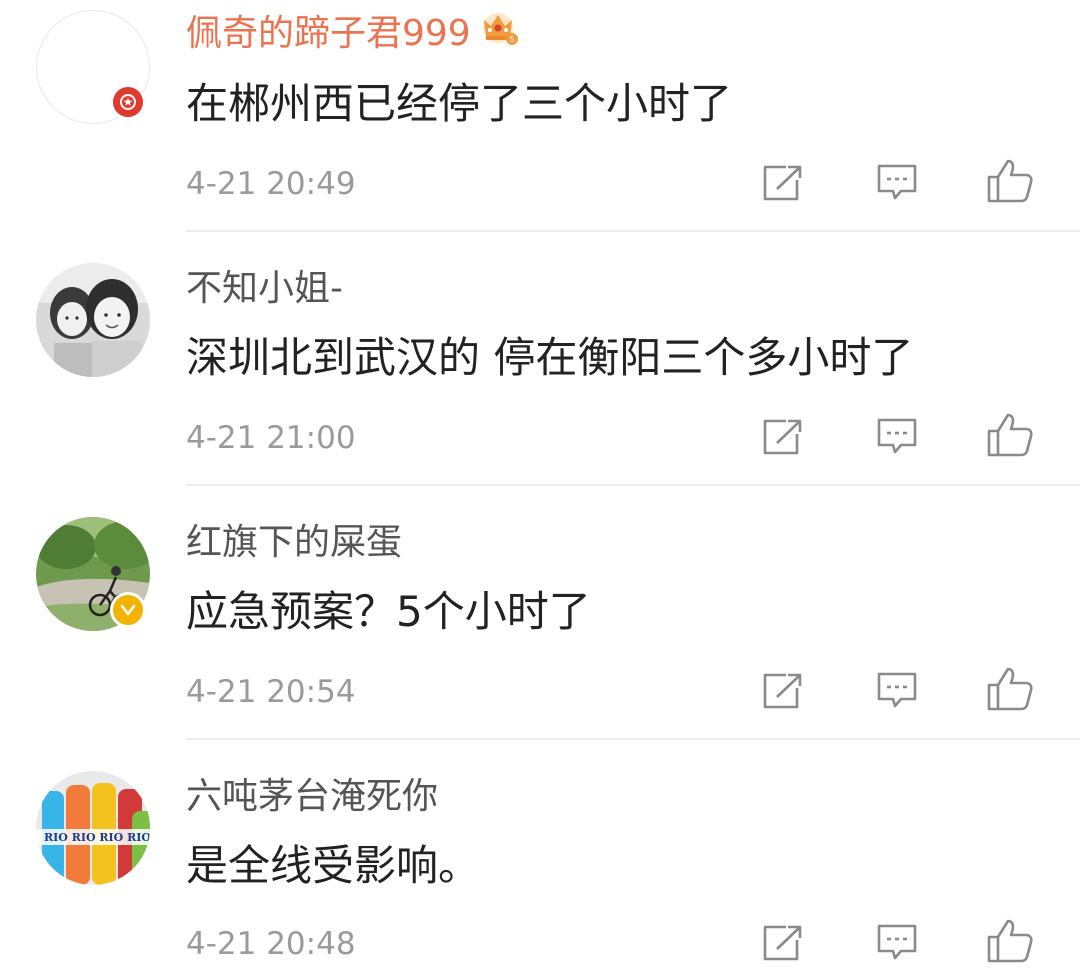 This screenshot has height=968, width=1080. Describe the element at coordinates (333, 865) in the screenshot. I see `comment-text: 是全线受影响。` at that location.